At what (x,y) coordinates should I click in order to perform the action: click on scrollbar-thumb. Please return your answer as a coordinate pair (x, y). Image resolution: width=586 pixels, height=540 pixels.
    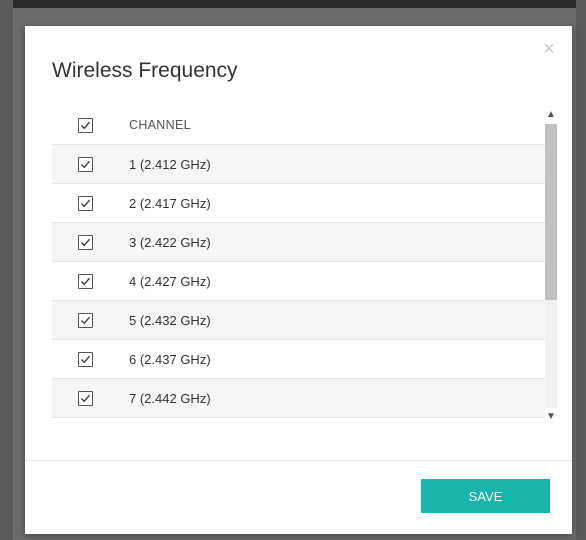
    Looking at the image, I should click on (551, 212).